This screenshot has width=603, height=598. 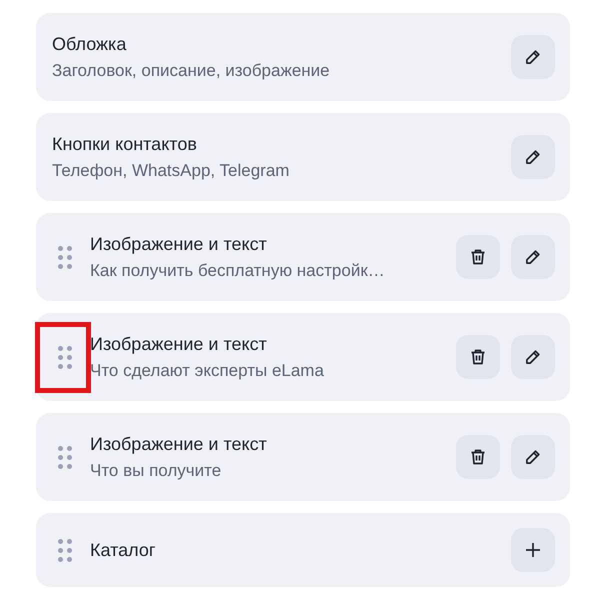 I want to click on block-title: Обложка, so click(x=90, y=44).